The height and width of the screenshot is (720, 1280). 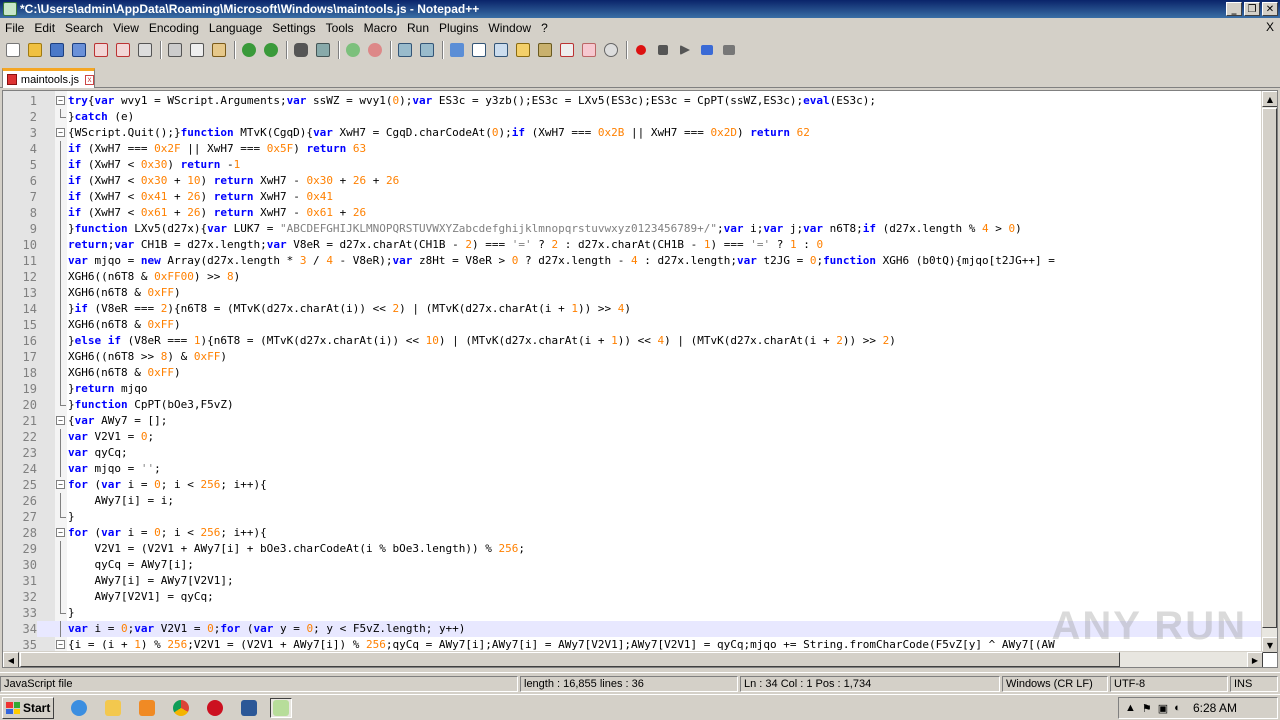 What do you see at coordinates (35, 50) in the screenshot?
I see `open-file-icon` at bounding box center [35, 50].